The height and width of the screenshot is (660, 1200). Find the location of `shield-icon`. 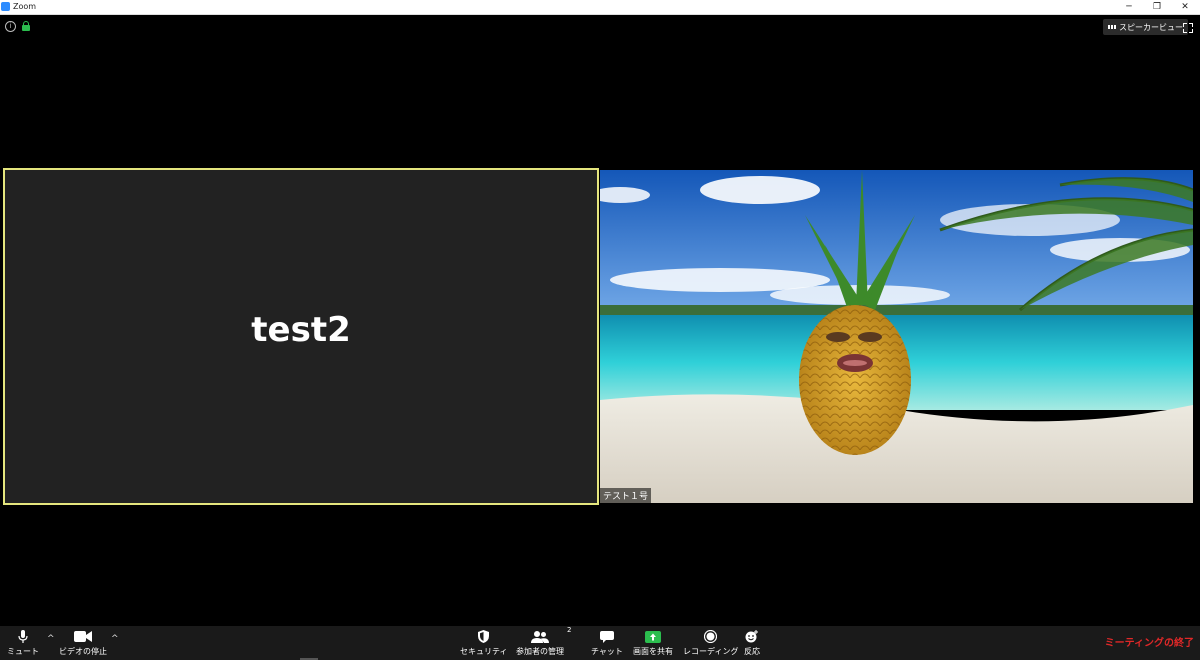

shield-icon is located at coordinates (484, 636).